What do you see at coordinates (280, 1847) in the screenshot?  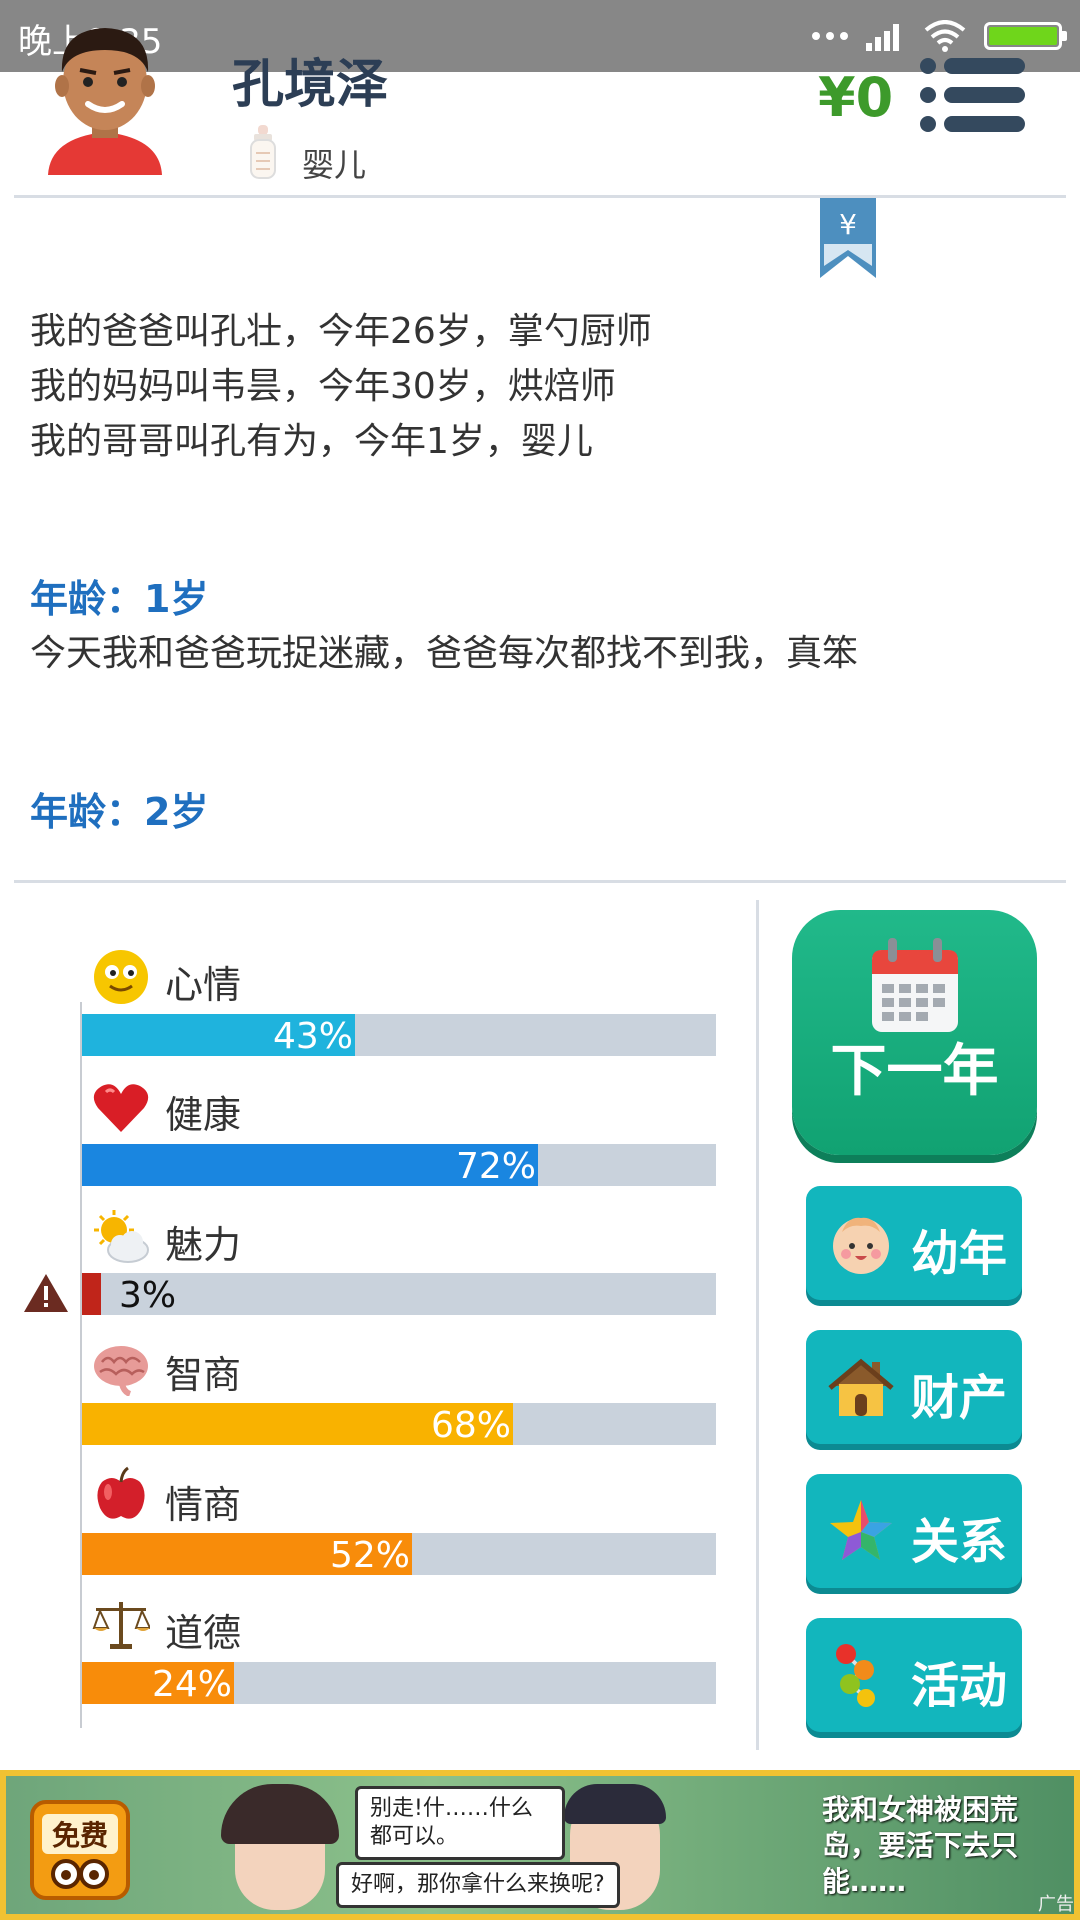 I see `ad-character-woman` at bounding box center [280, 1847].